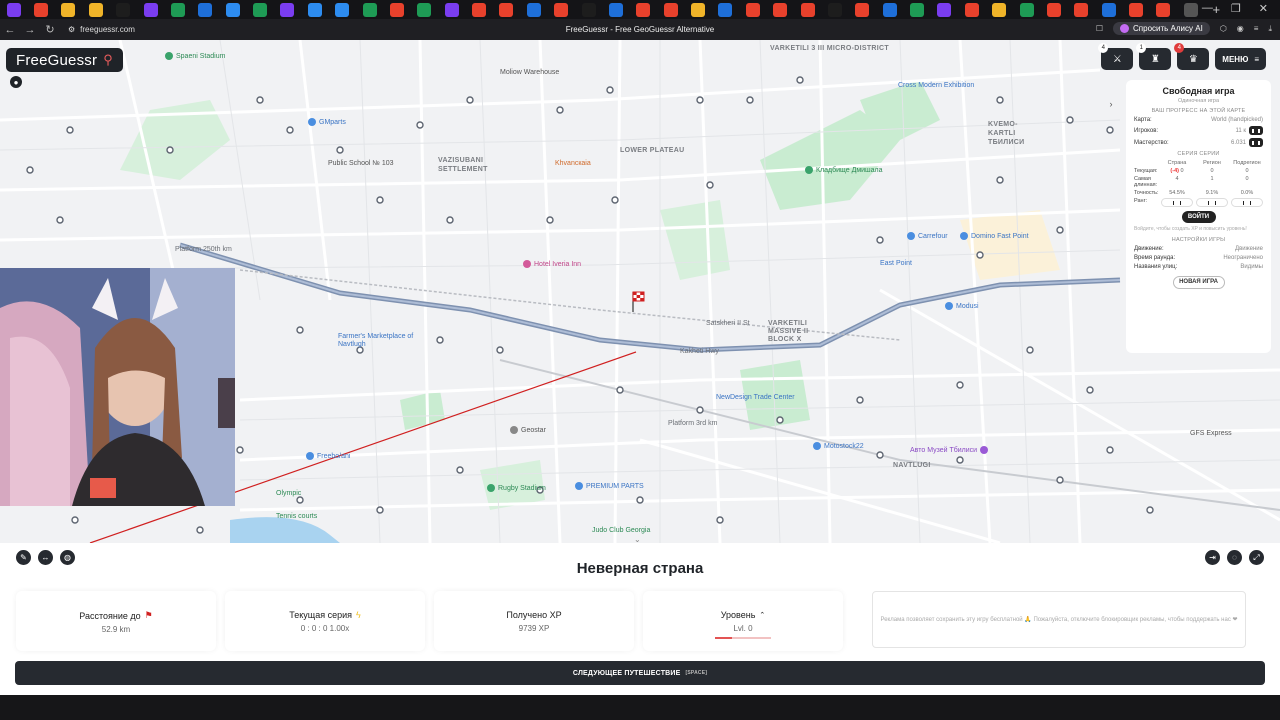 This screenshot has width=1280, height=720. Describe the element at coordinates (288, 493) in the screenshot. I see `map-poi: Olympic` at that location.